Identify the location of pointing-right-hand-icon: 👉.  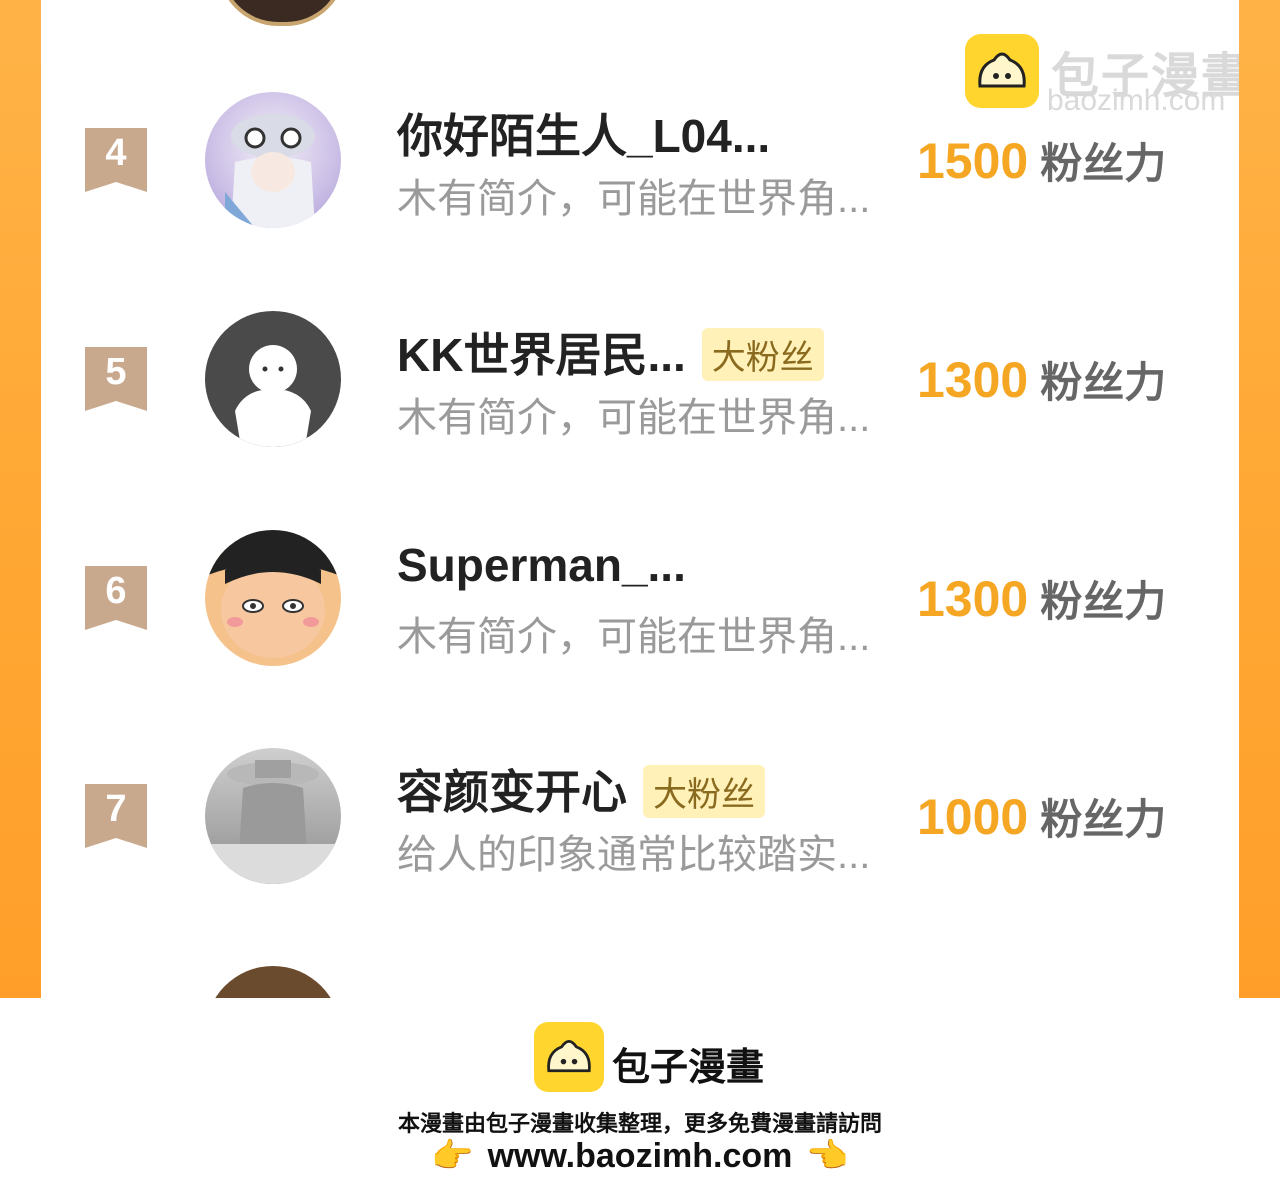
(452, 1156).